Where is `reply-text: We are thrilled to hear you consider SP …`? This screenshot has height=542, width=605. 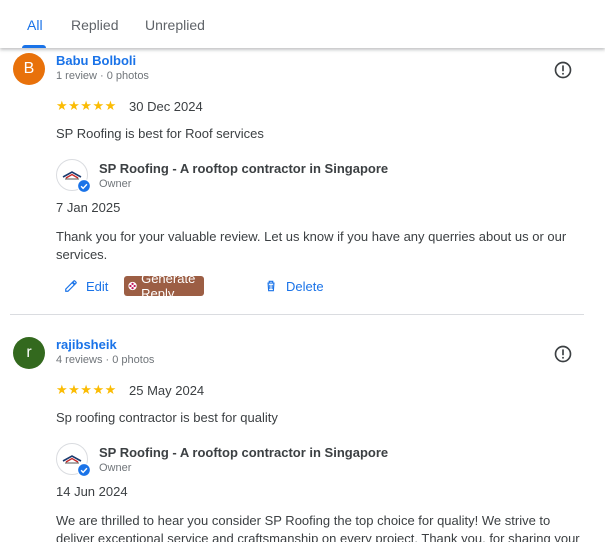 reply-text: We are thrilled to hear you consider SP … is located at coordinates (318, 527).